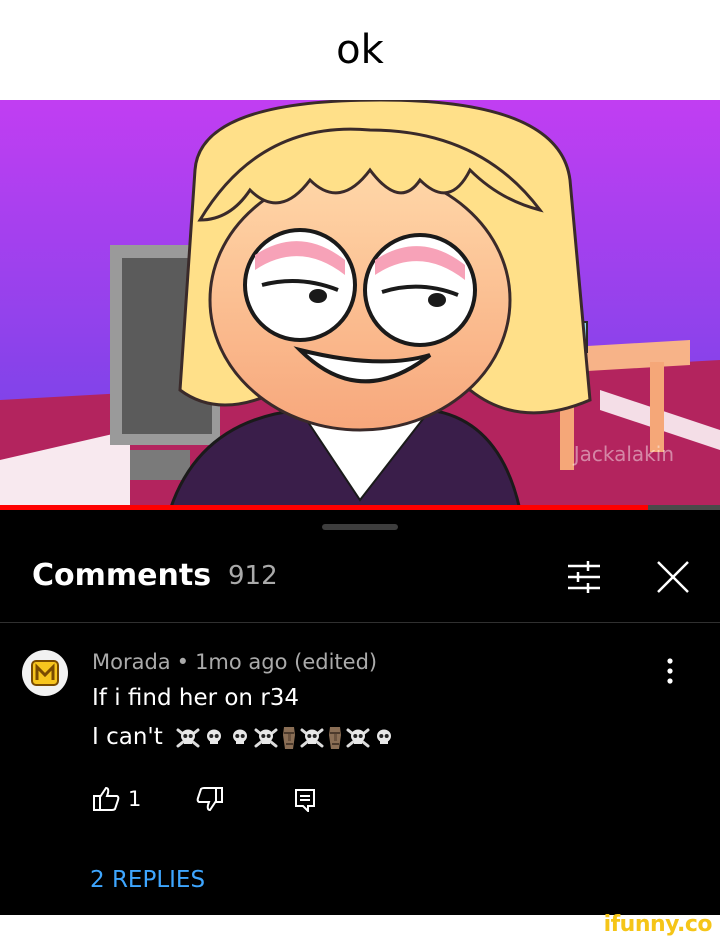 The width and height of the screenshot is (720, 937). I want to click on comment-author: Morada, so click(131, 662).